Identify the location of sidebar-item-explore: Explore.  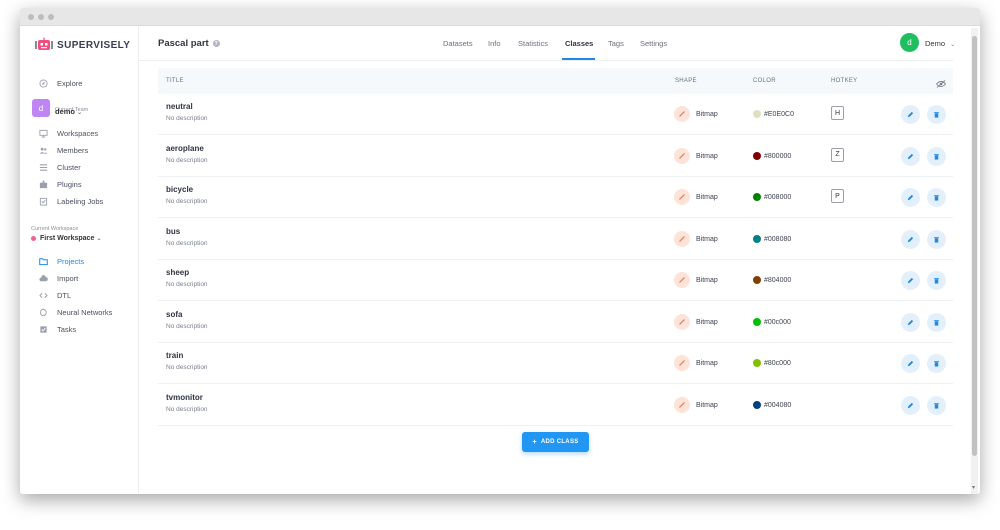
(60, 83).